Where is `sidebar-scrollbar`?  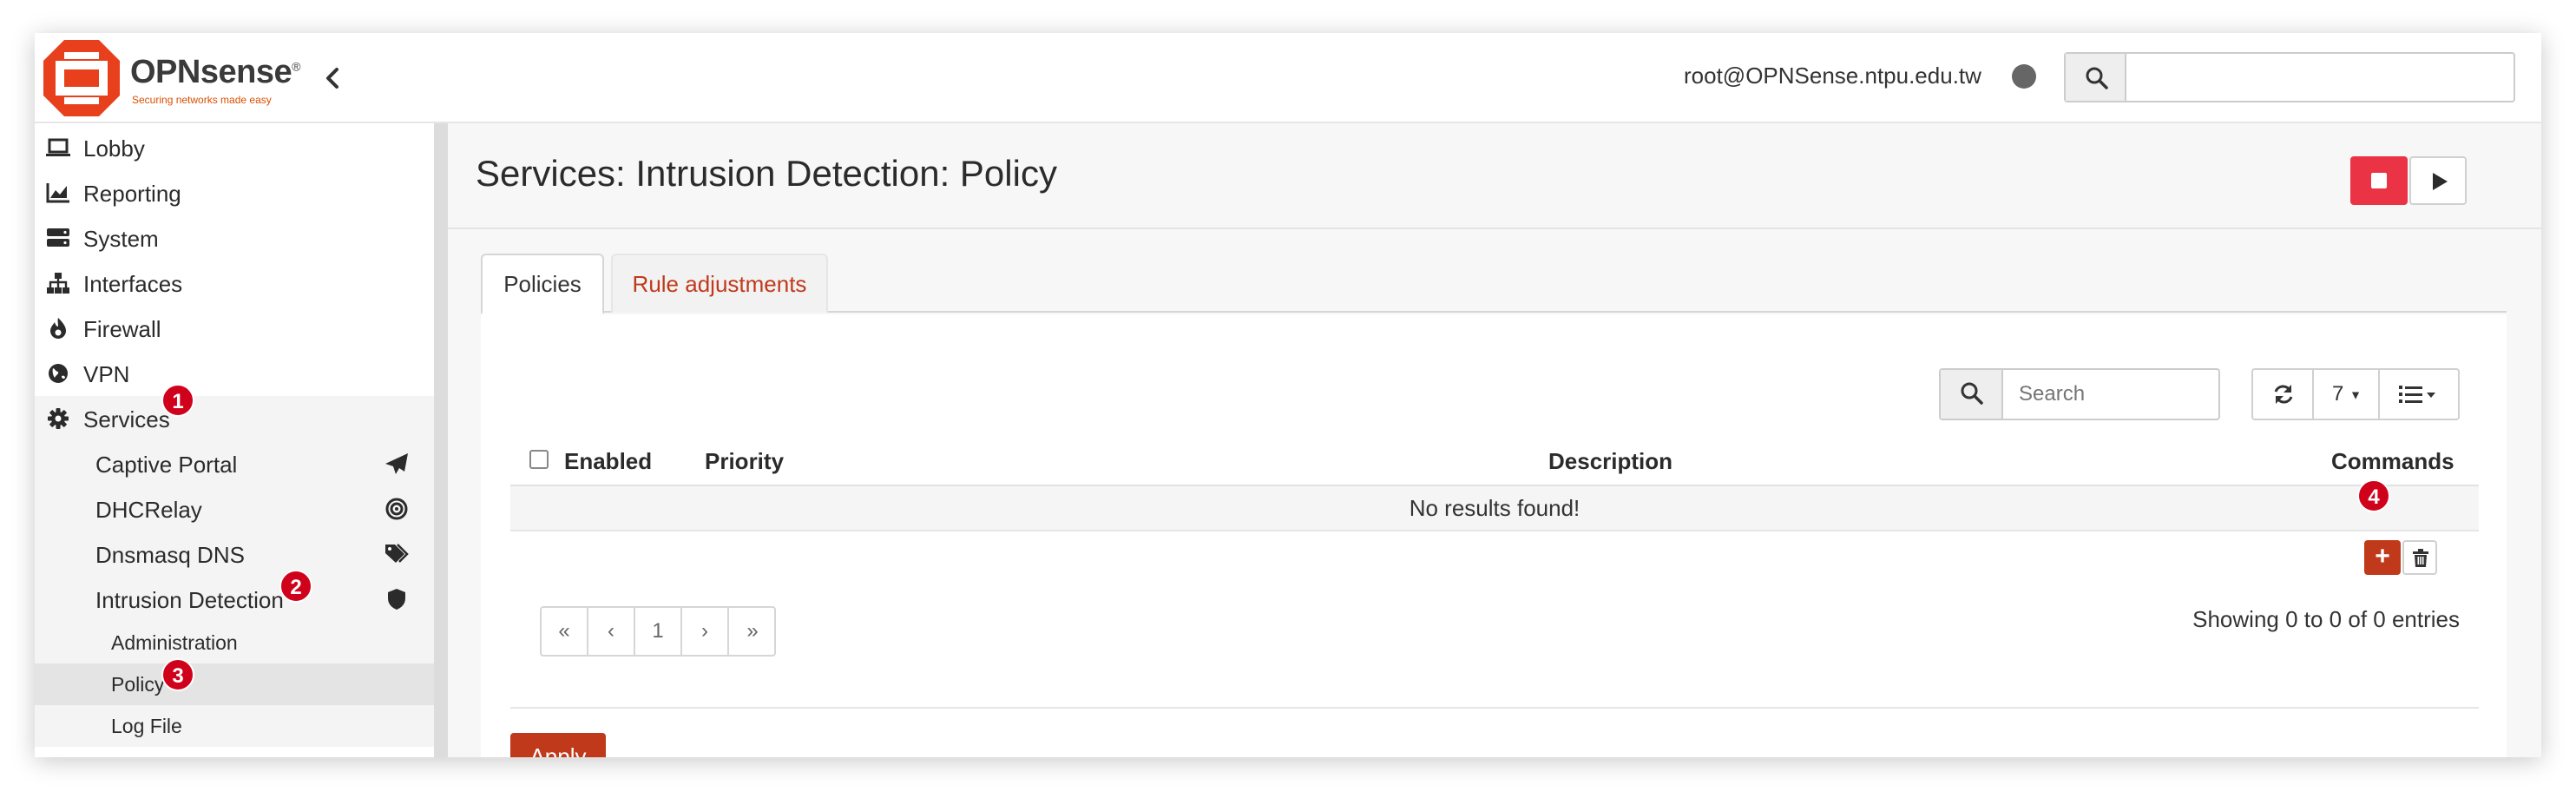
sidebar-scrollbar is located at coordinates (441, 440).